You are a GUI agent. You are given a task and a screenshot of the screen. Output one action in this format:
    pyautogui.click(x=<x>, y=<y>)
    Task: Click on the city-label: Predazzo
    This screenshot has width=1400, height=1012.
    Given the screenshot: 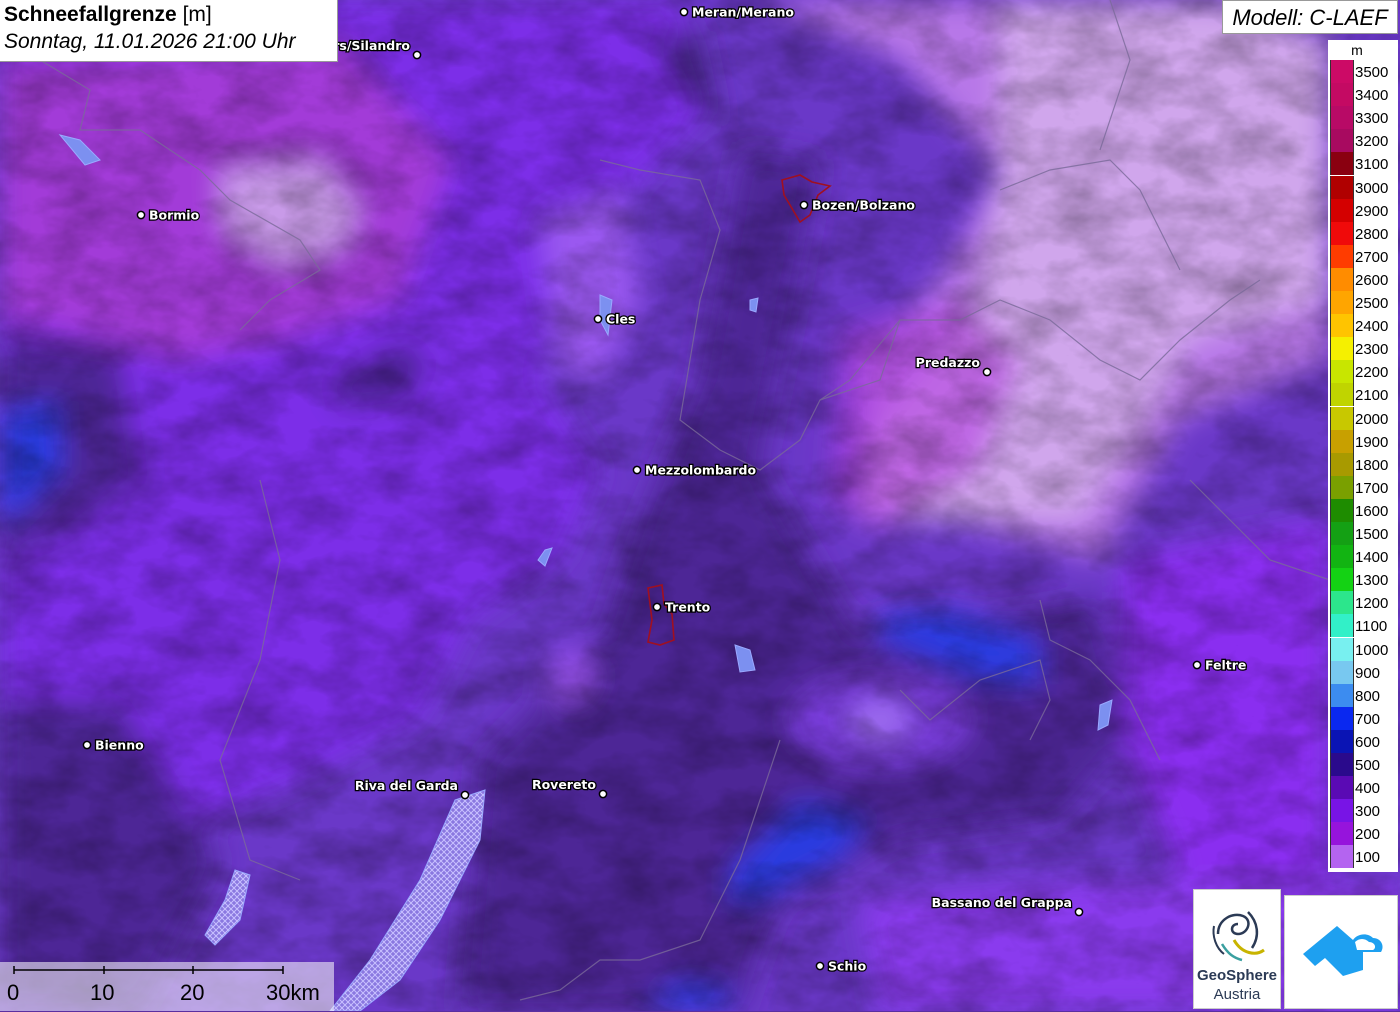 What is the action you would take?
    pyautogui.click(x=948, y=362)
    